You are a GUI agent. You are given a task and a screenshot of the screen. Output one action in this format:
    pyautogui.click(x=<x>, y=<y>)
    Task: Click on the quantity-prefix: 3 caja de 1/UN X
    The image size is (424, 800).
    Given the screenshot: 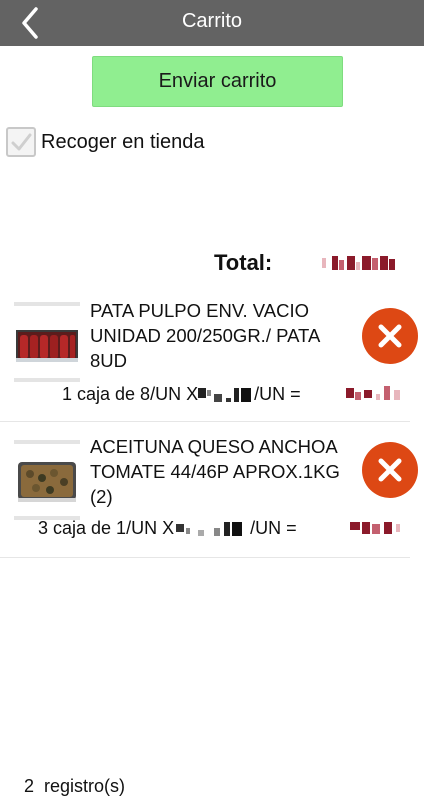 What is the action you would take?
    pyautogui.click(x=106, y=528)
    